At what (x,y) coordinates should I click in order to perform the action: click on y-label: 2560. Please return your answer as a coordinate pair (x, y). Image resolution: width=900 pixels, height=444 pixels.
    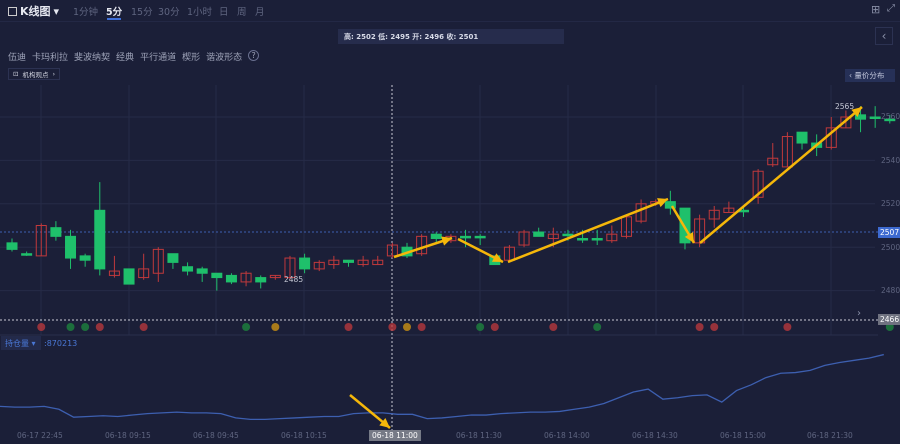
    Looking at the image, I should click on (890, 116).